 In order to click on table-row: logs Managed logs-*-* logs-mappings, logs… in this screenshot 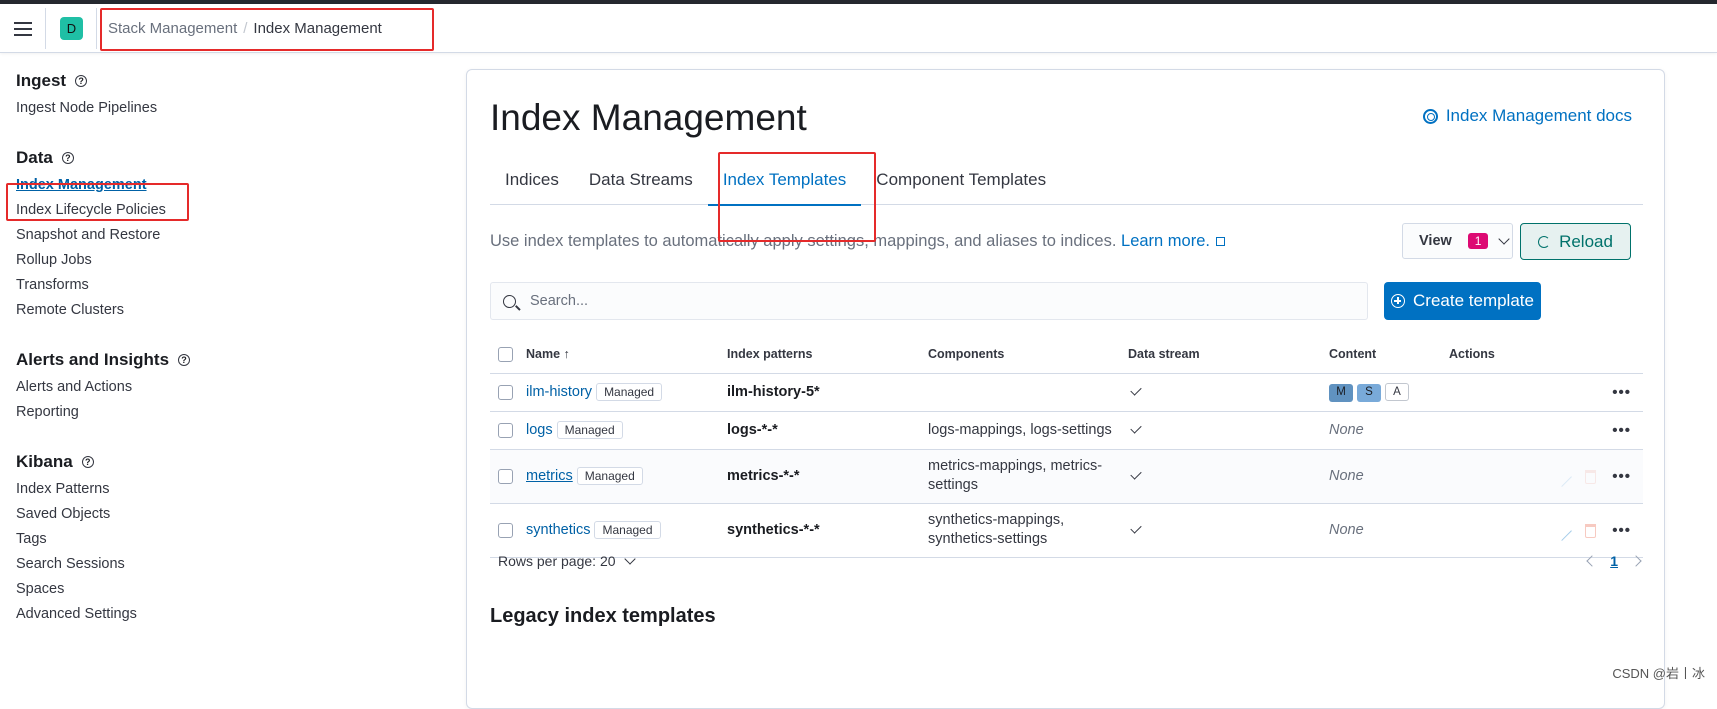, I will do `click(1066, 430)`.